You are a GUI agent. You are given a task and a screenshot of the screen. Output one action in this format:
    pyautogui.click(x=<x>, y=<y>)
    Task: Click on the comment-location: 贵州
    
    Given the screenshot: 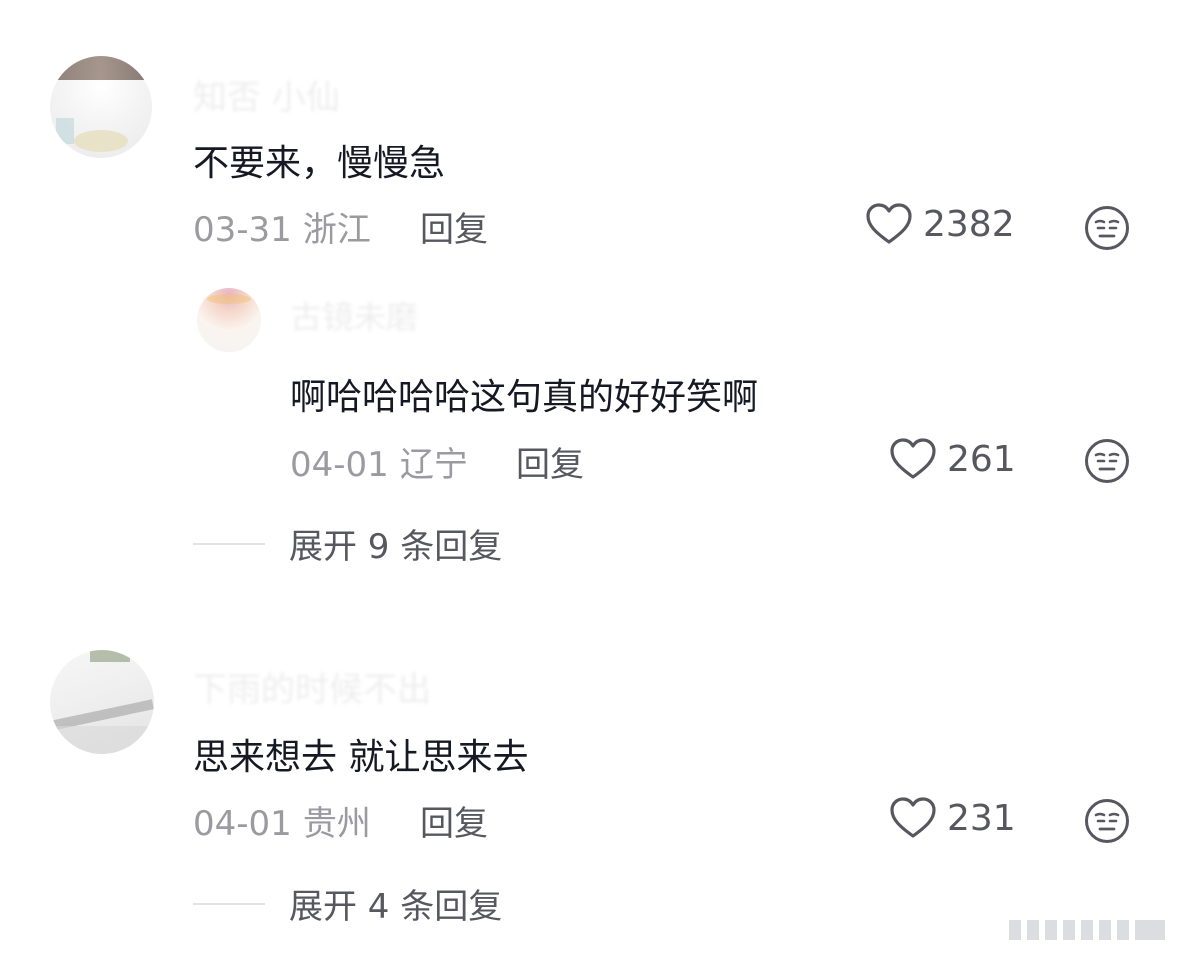 What is the action you would take?
    pyautogui.click(x=336, y=824)
    